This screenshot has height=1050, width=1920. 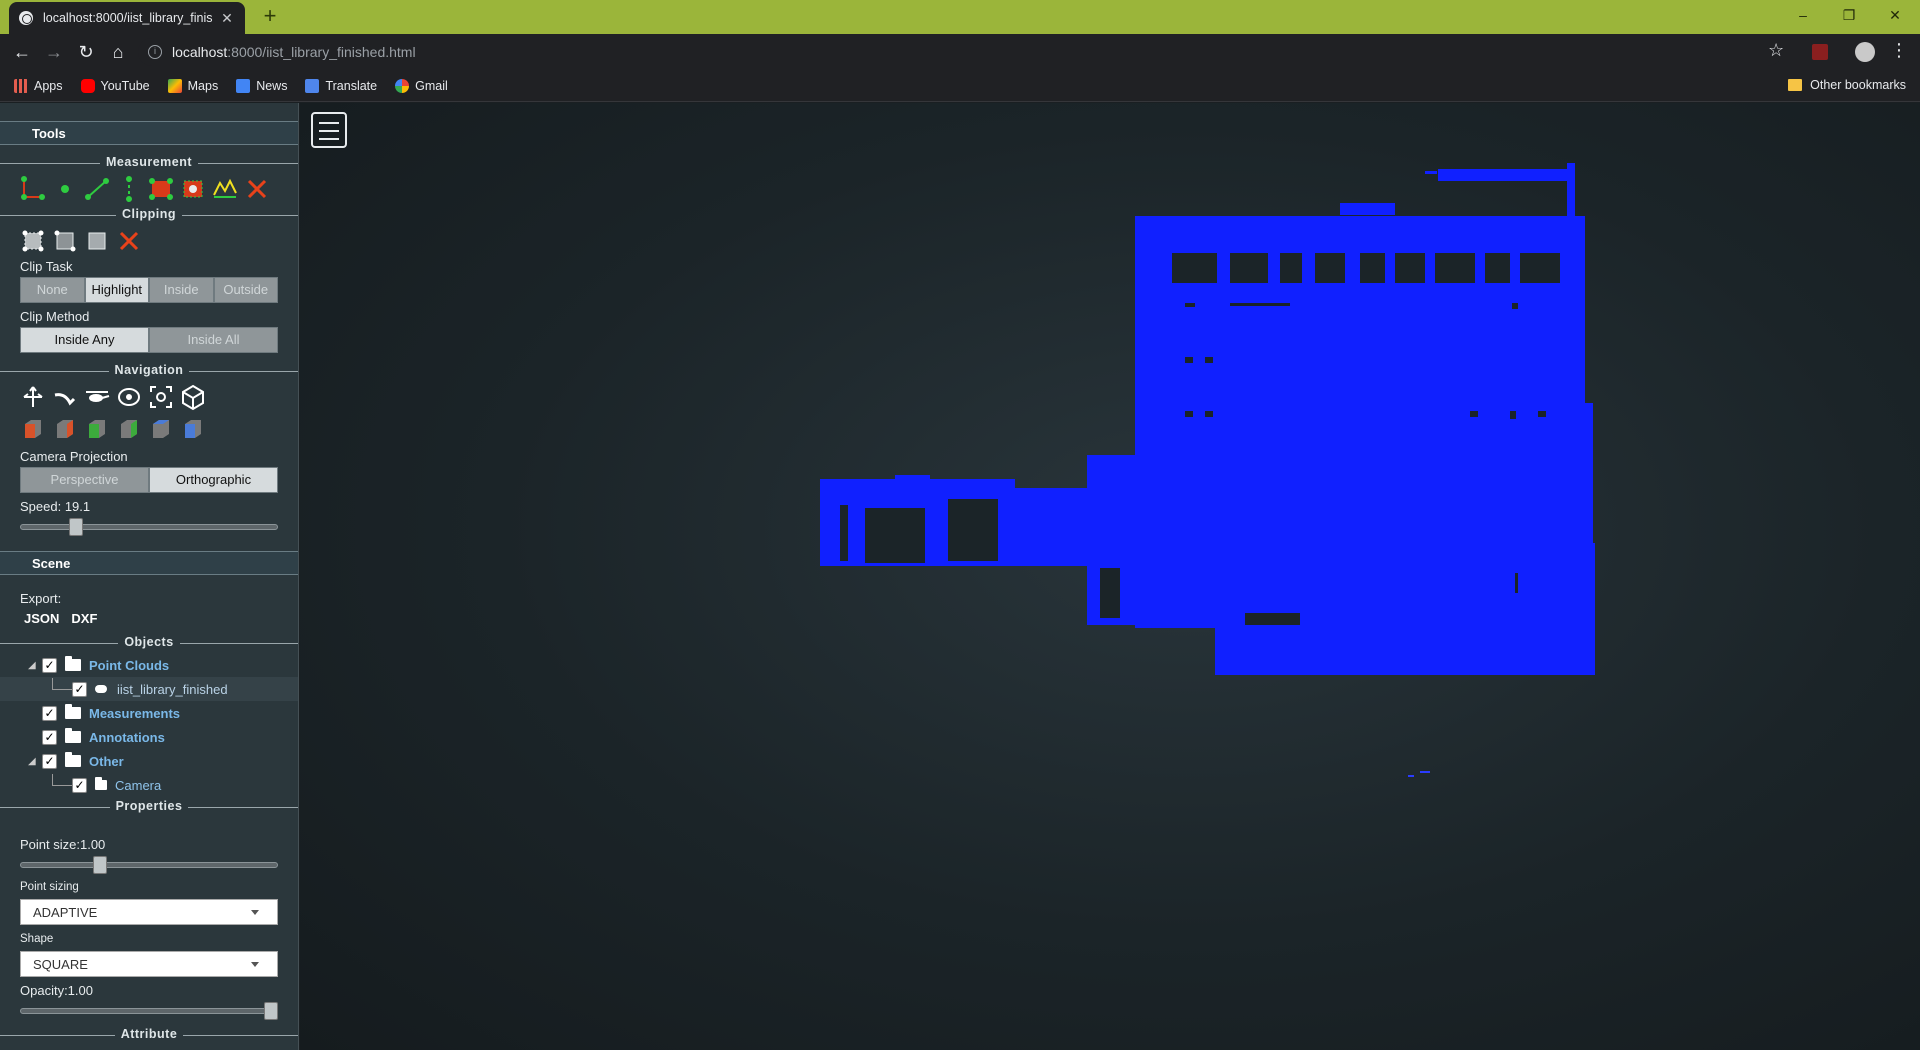 I want to click on opacity-slider-thumb, so click(x=271, y=1011).